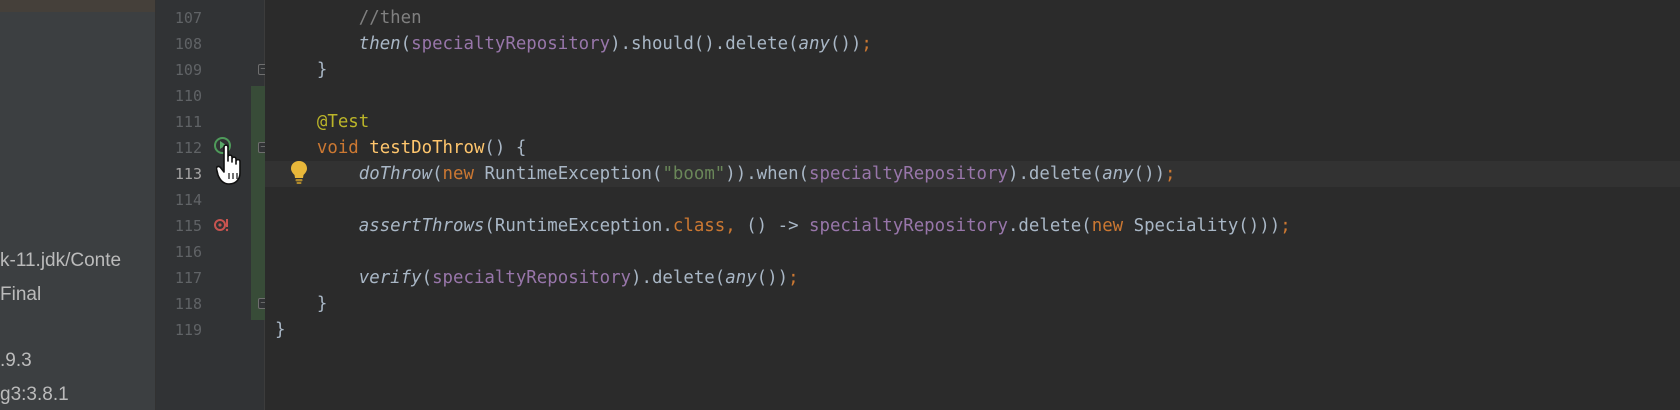 This screenshot has width=1680, height=410. What do you see at coordinates (16, 361) in the screenshot?
I see `project-tree-item: .9.3` at bounding box center [16, 361].